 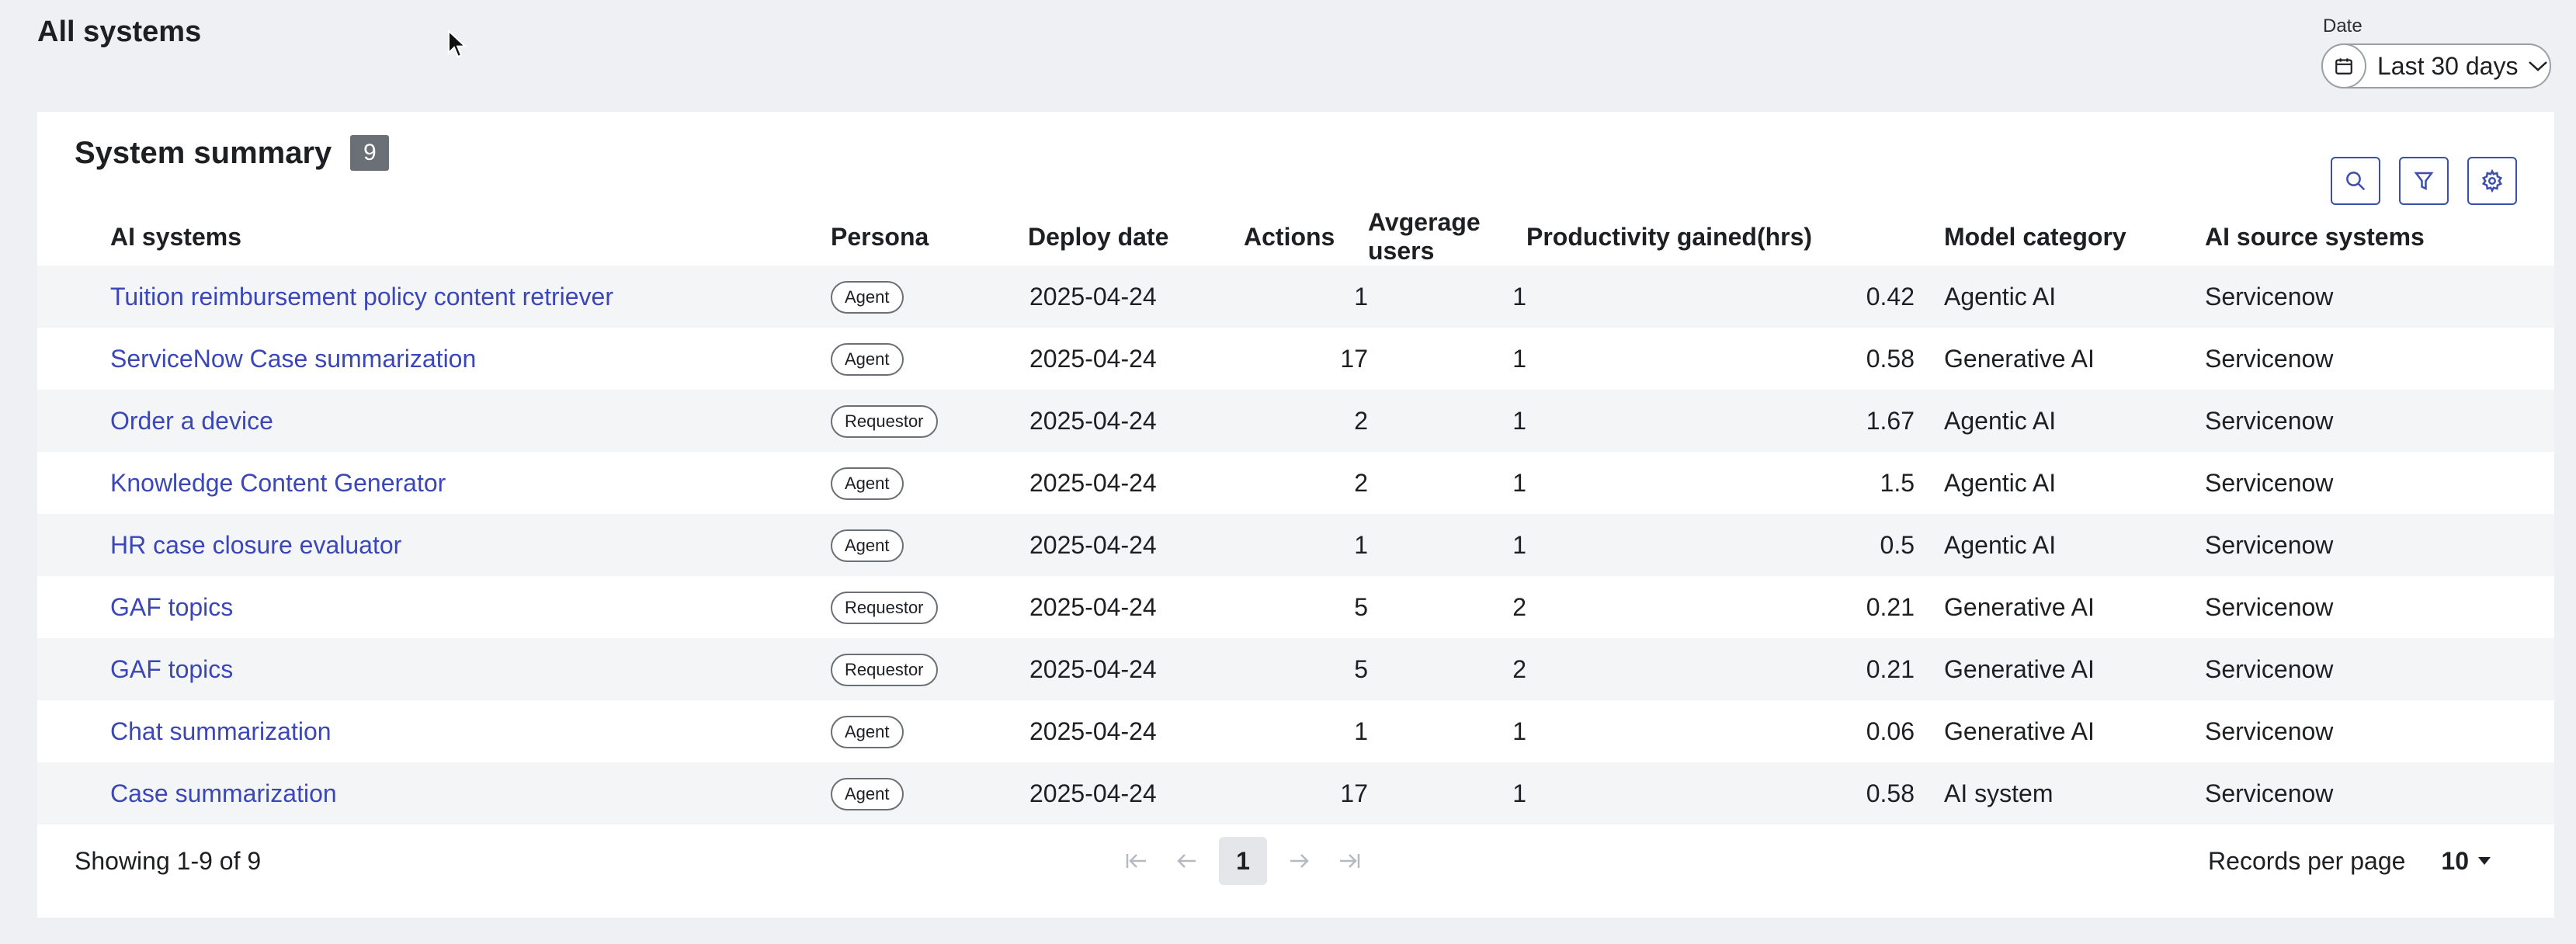 I want to click on search-icon, so click(x=2356, y=181).